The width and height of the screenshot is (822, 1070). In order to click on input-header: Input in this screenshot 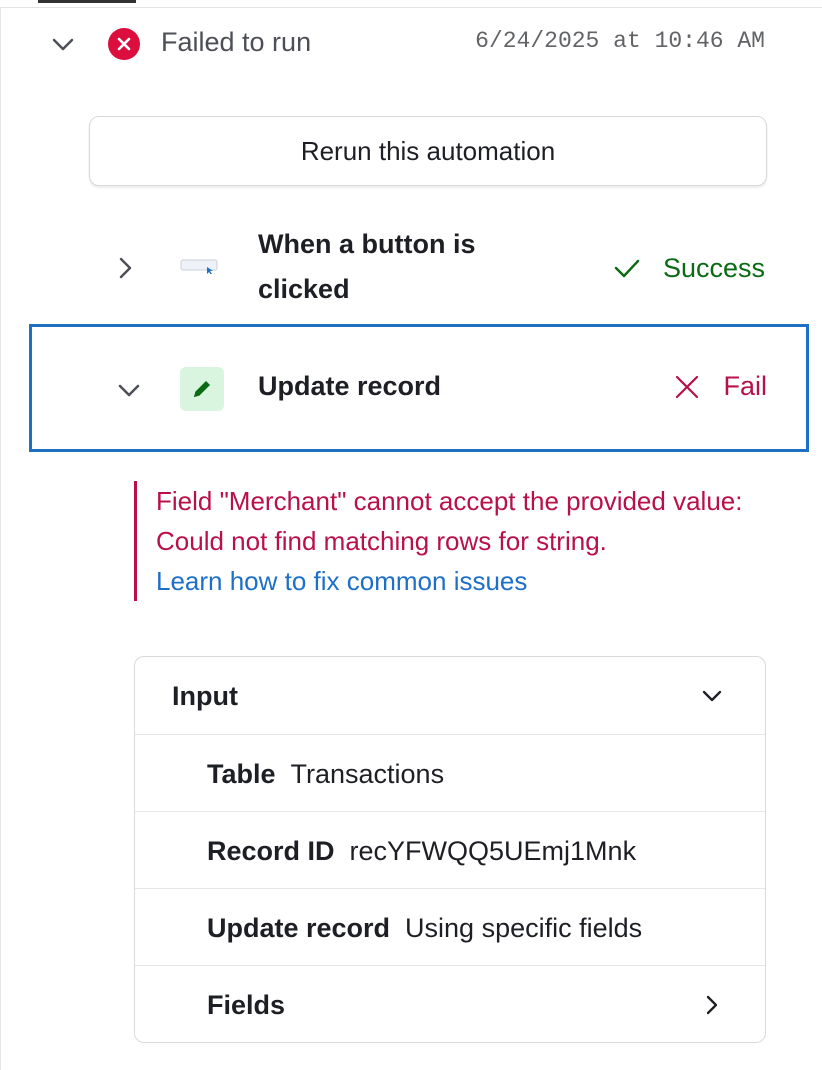, I will do `click(450, 695)`.